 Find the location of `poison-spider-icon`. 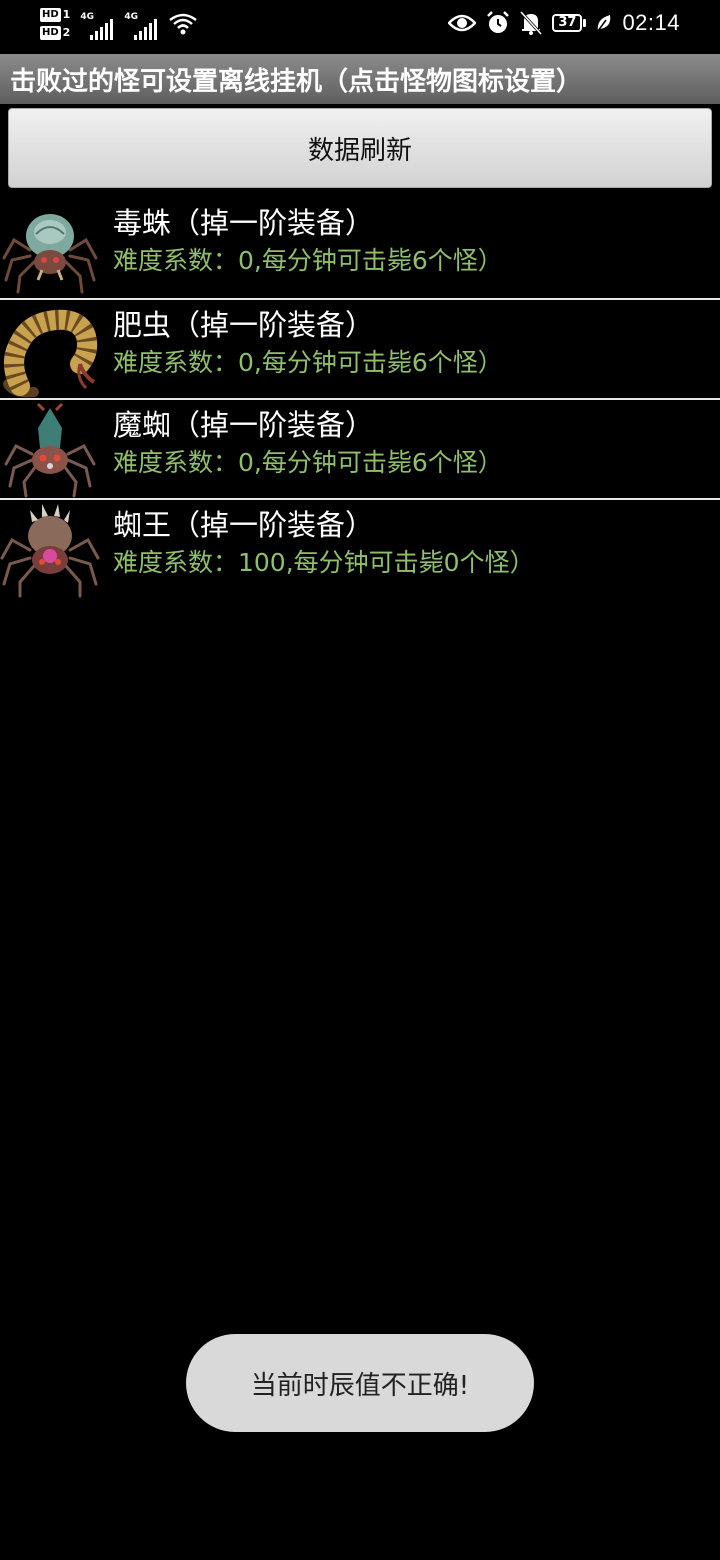

poison-spider-icon is located at coordinates (50, 248).